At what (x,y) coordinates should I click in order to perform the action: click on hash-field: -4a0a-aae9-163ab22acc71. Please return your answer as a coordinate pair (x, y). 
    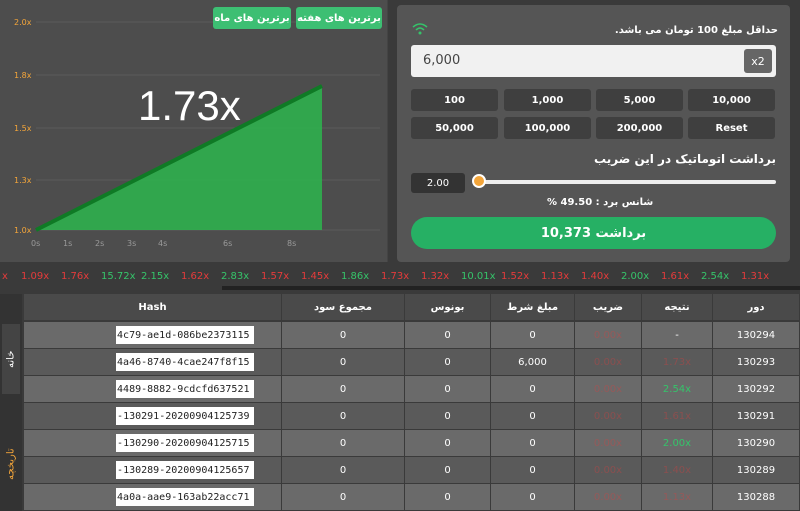
    Looking at the image, I should click on (184, 497).